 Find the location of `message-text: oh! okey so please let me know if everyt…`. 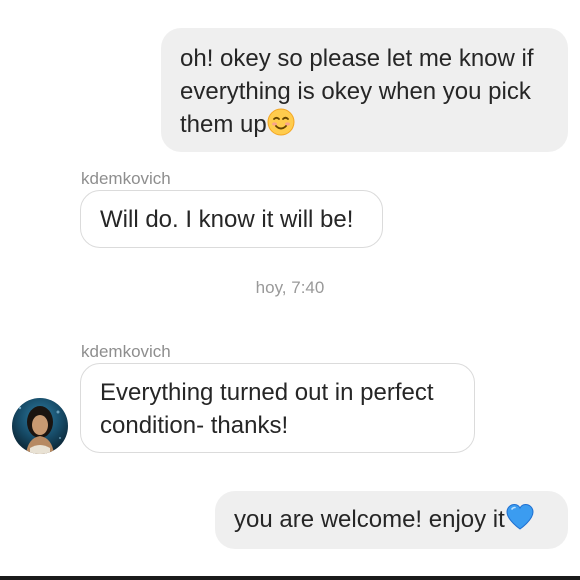

message-text: oh! okey so please let me know if everyt… is located at coordinates (357, 91).